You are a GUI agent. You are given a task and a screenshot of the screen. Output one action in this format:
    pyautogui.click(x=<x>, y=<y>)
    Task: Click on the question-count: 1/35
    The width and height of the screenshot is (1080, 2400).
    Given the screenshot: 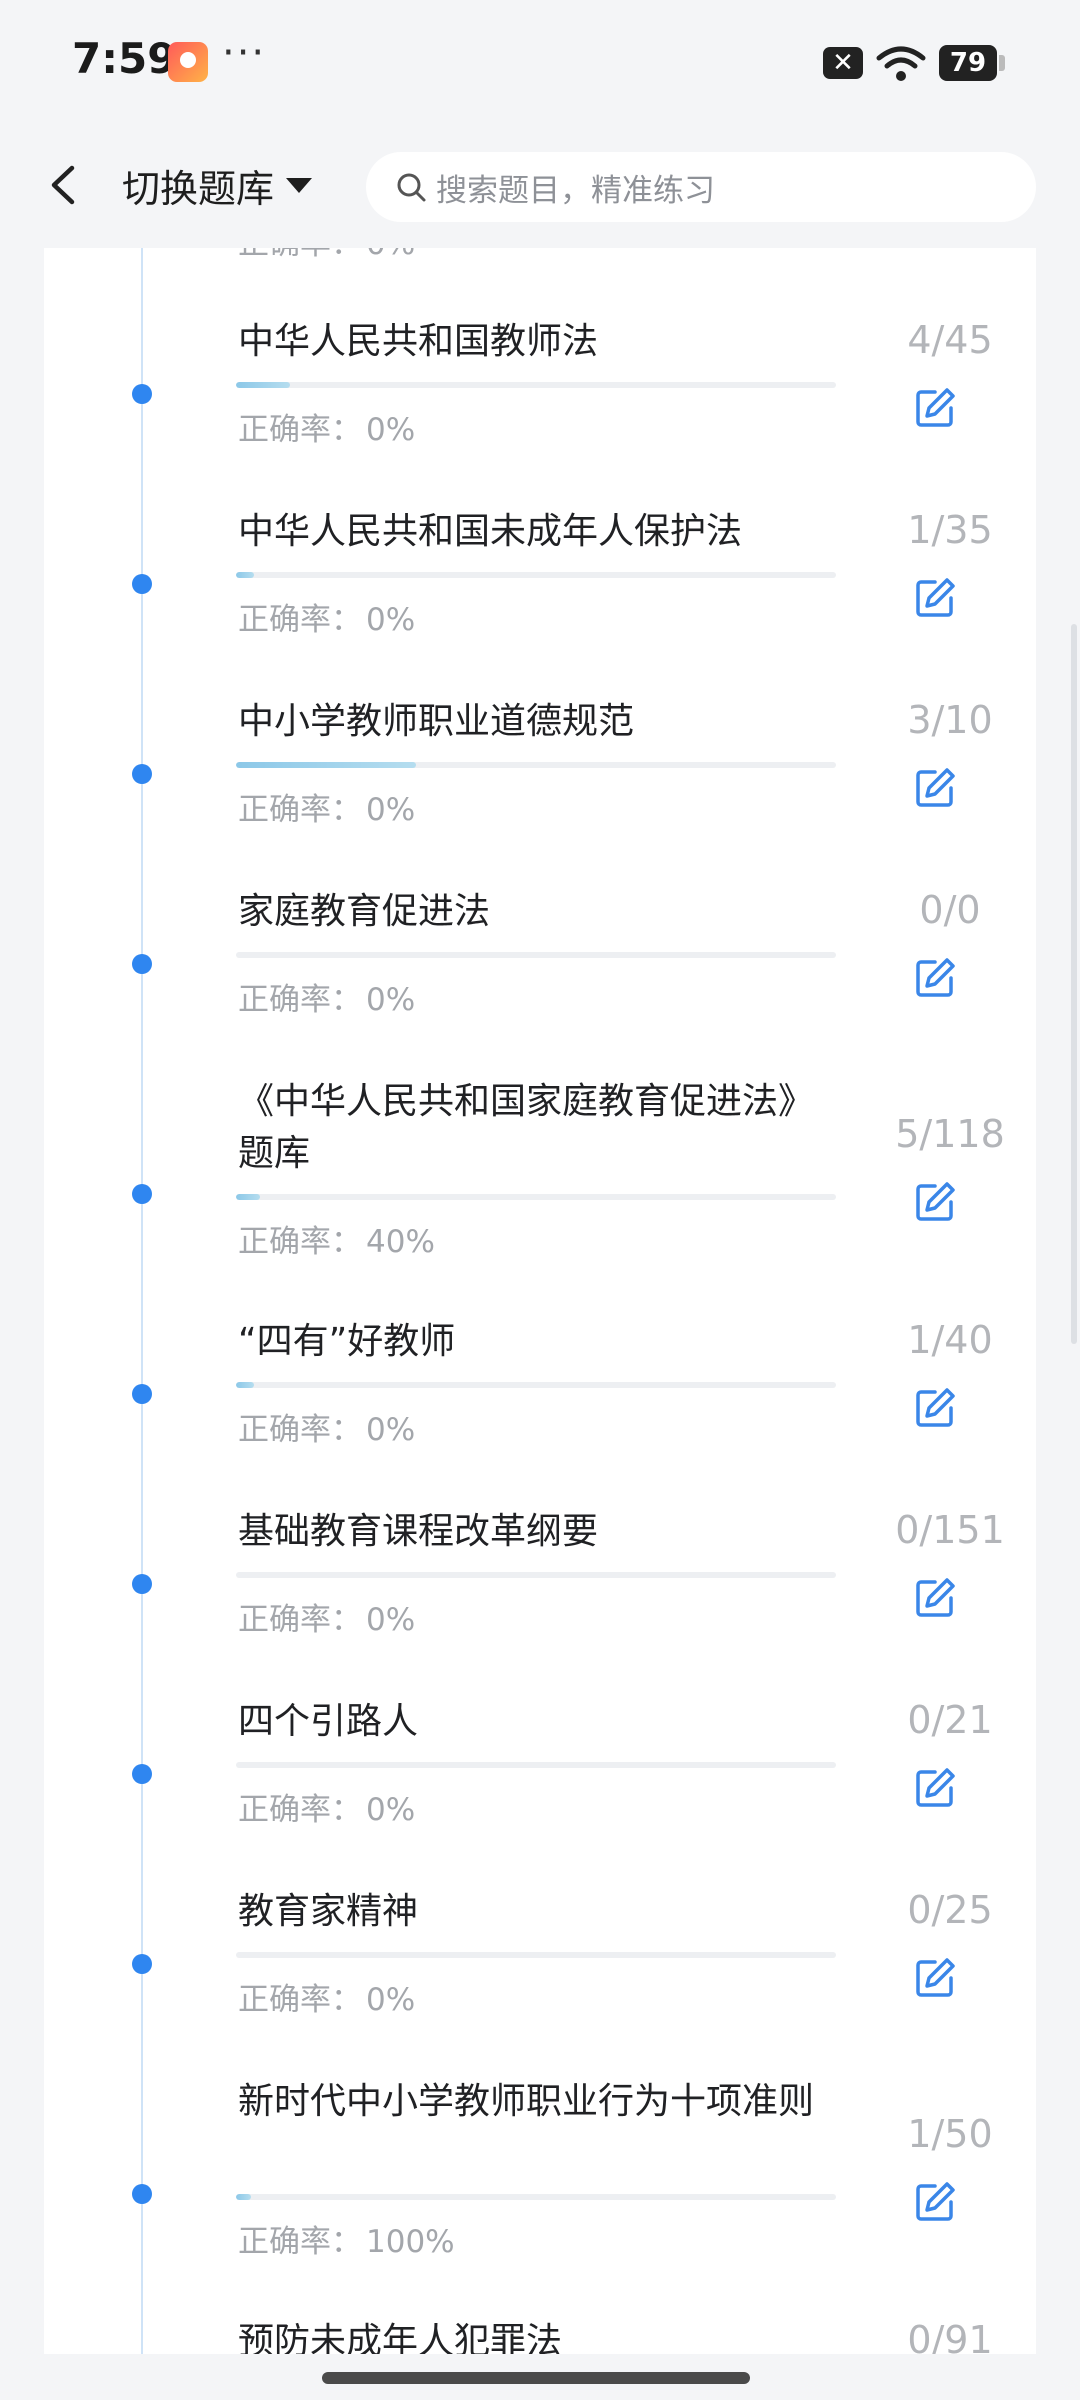 What is the action you would take?
    pyautogui.click(x=950, y=530)
    